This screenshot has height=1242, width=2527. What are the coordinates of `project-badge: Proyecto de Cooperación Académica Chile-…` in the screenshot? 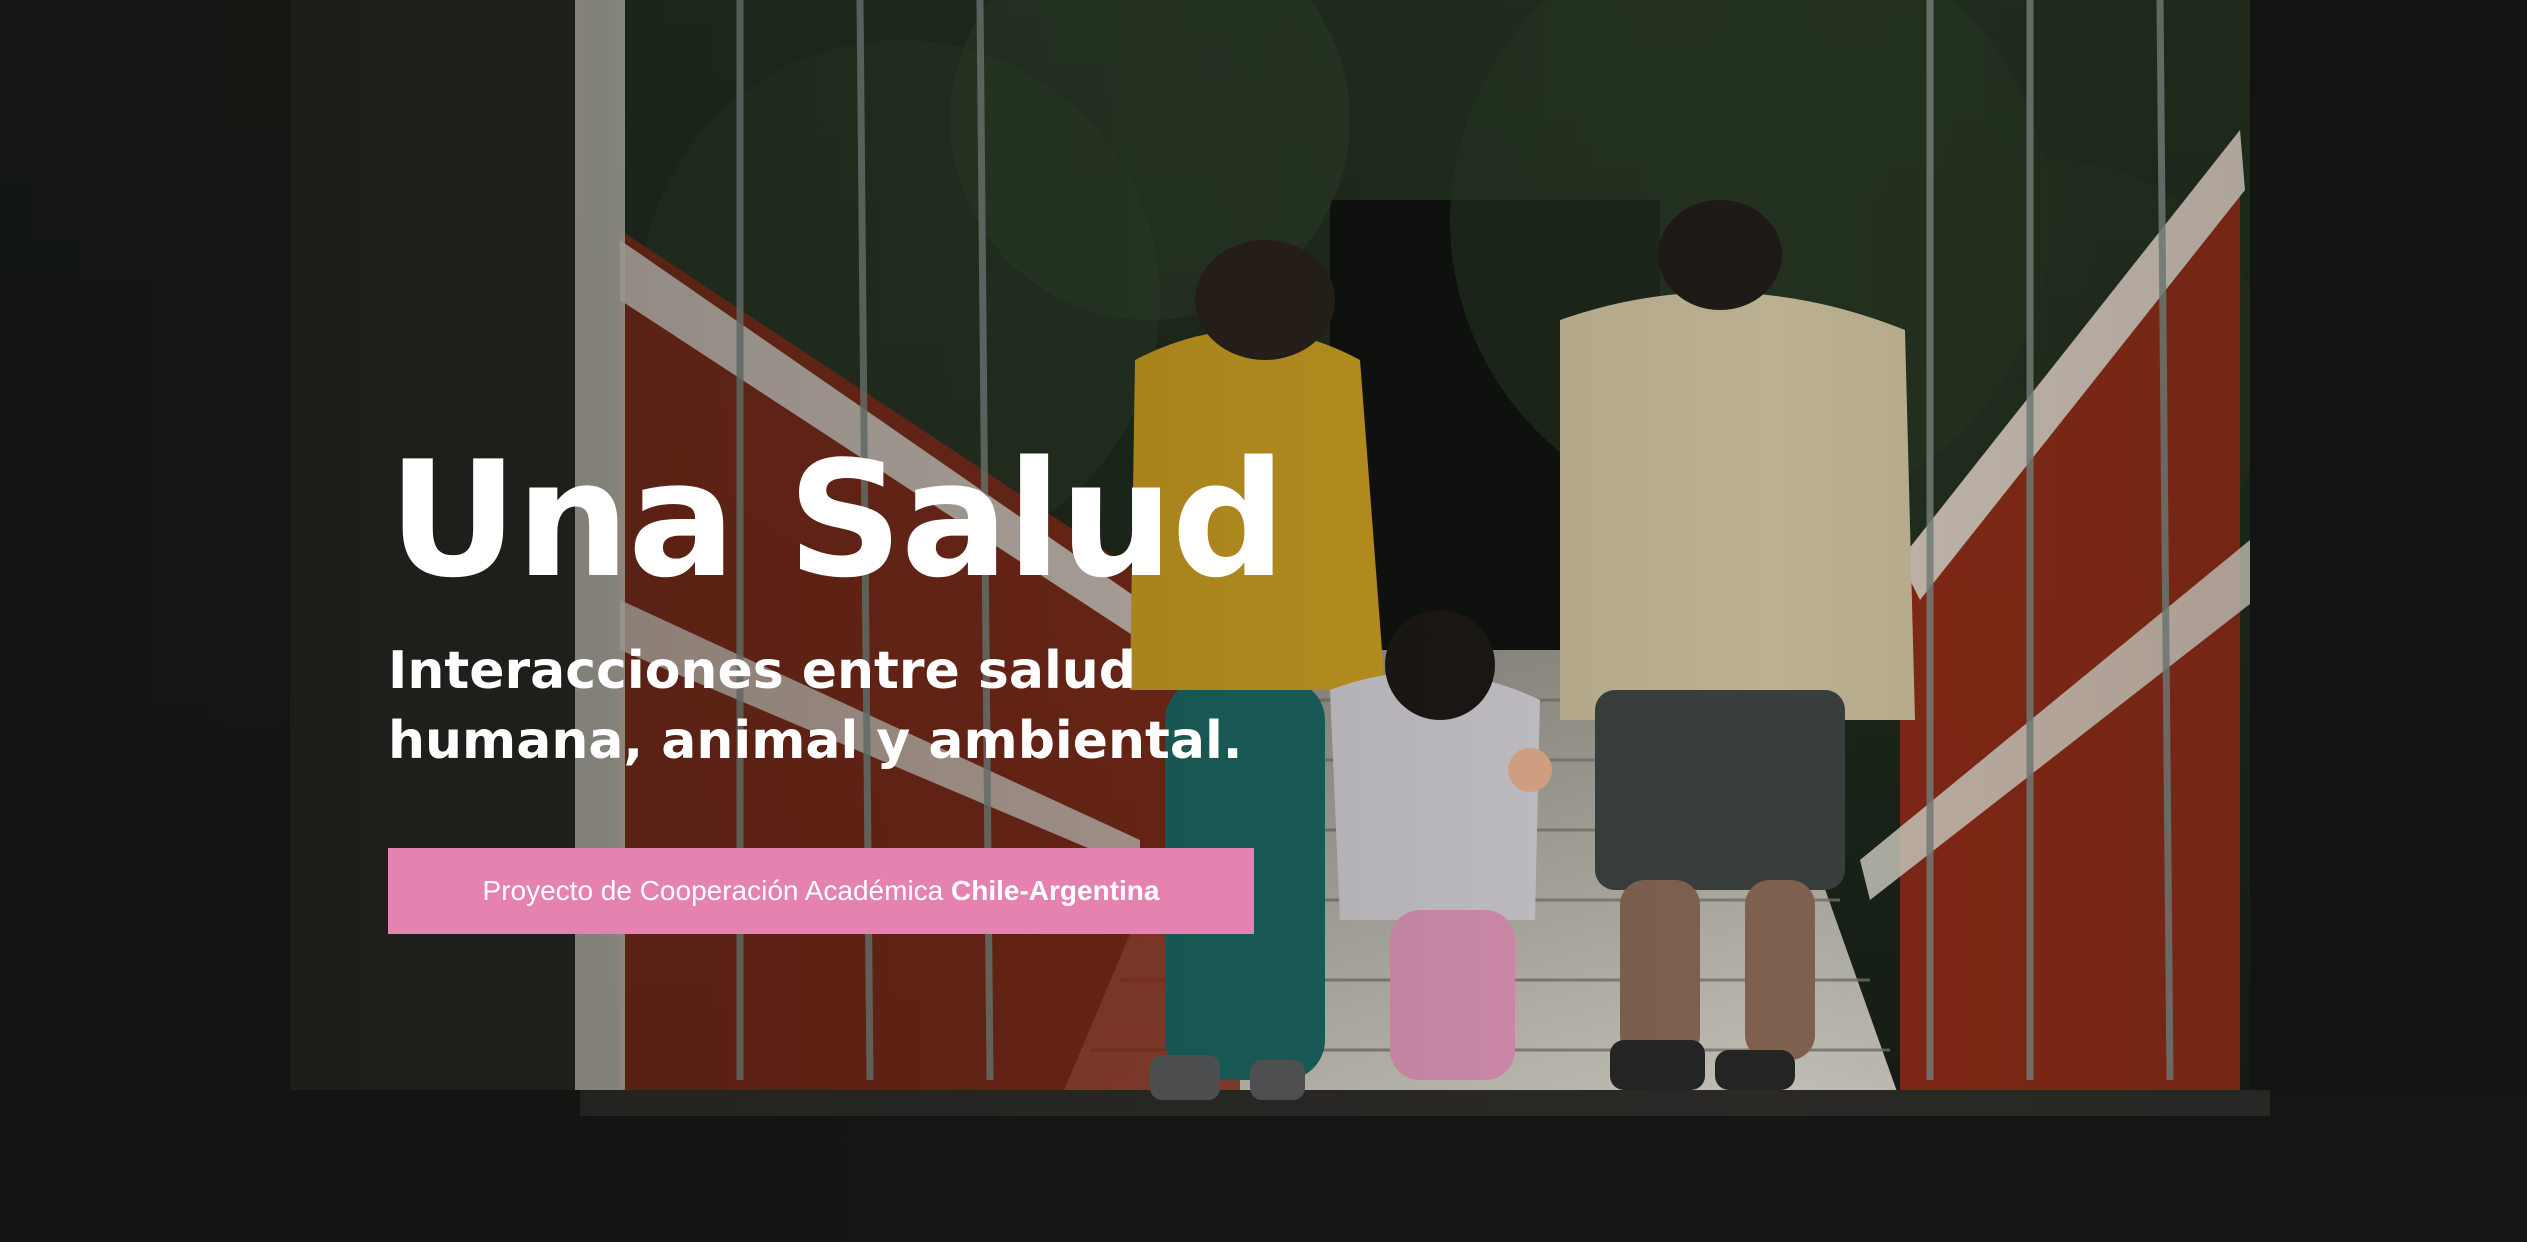 It's located at (821, 891).